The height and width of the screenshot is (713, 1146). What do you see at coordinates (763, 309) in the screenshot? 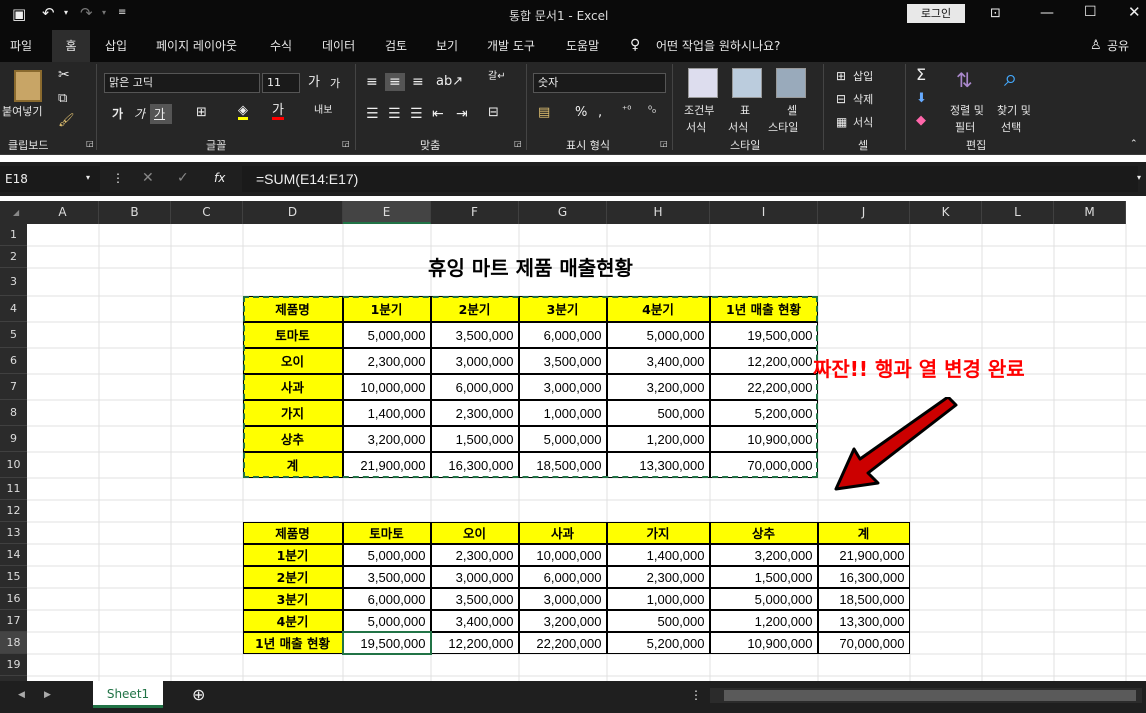
I see `table-cell: 1년 매출 현황` at bounding box center [763, 309].